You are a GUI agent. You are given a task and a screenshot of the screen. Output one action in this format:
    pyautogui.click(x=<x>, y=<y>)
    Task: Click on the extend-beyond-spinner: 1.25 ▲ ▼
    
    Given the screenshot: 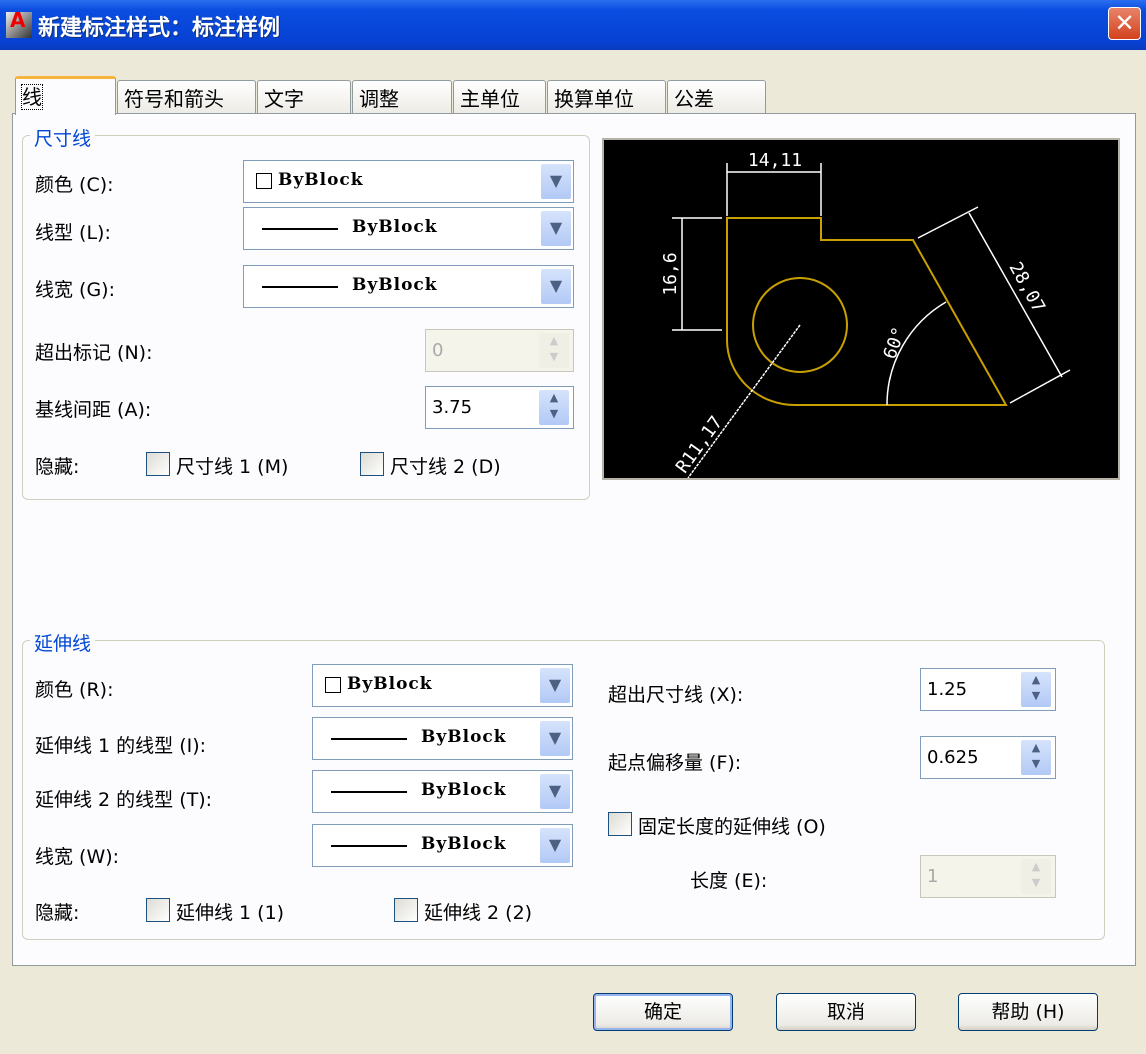 What is the action you would take?
    pyautogui.click(x=988, y=689)
    